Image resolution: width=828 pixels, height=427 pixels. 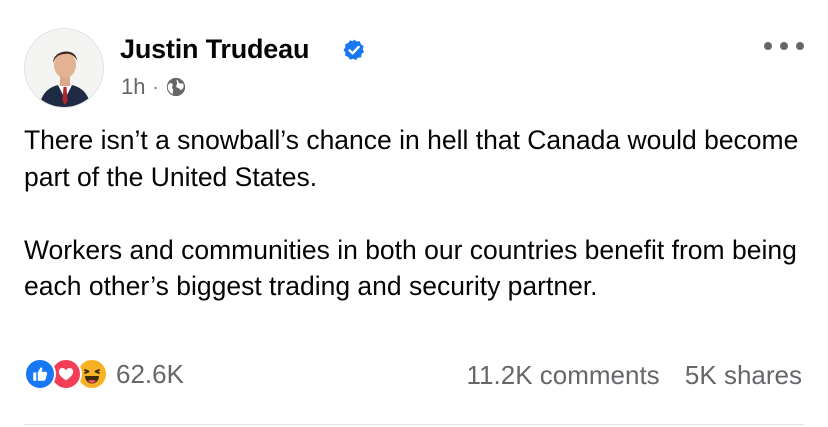 I want to click on divider, so click(x=414, y=424).